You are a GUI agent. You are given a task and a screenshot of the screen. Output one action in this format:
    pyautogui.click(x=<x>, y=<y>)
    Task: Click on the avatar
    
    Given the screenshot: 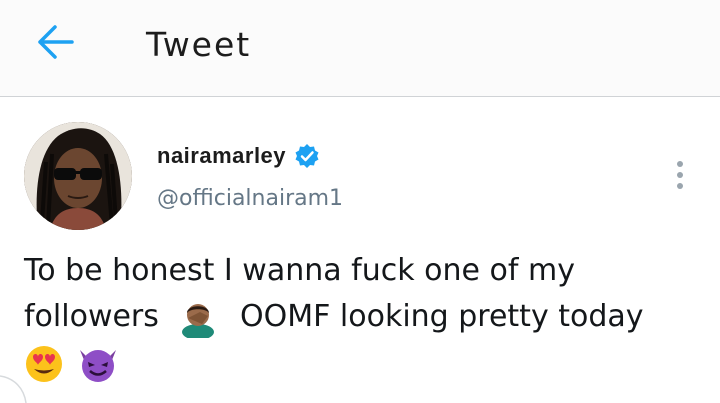 What is the action you would take?
    pyautogui.click(x=78, y=176)
    